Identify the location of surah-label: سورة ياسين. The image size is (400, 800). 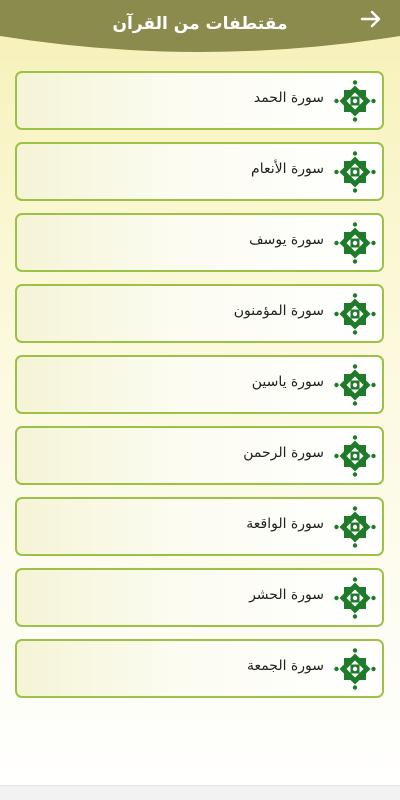
(287, 382).